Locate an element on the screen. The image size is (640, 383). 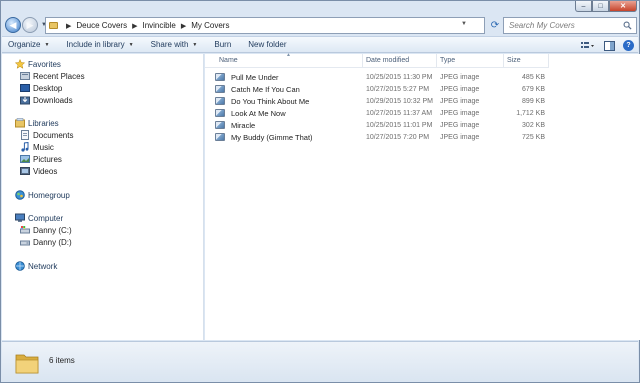
nav-recent-places: Recent Places is located at coordinates (52, 76).